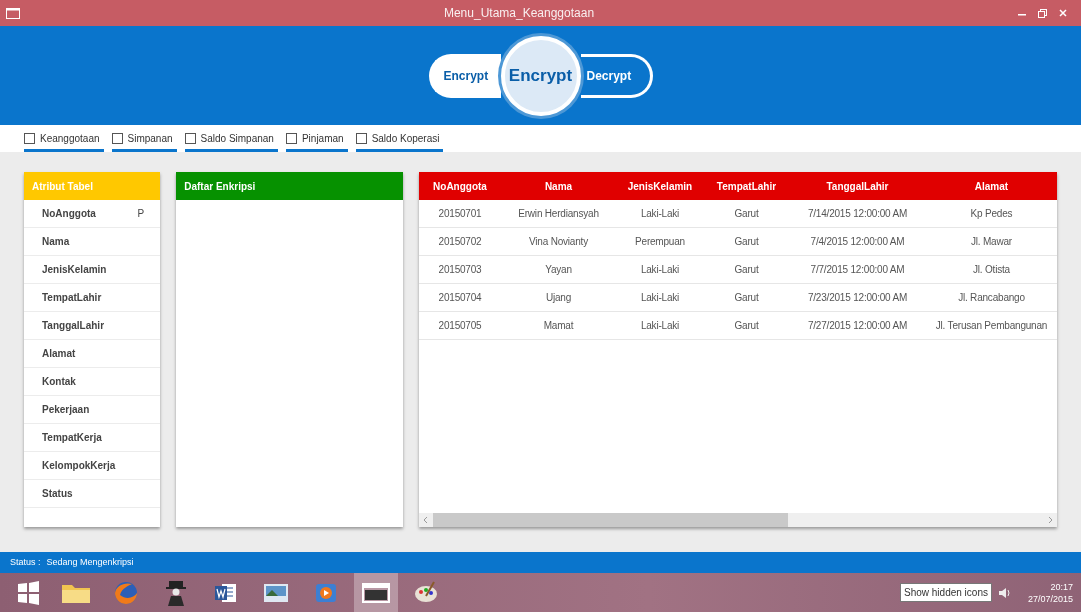 The height and width of the screenshot is (612, 1081). I want to click on table-cell-text: 20150705, so click(460, 326).